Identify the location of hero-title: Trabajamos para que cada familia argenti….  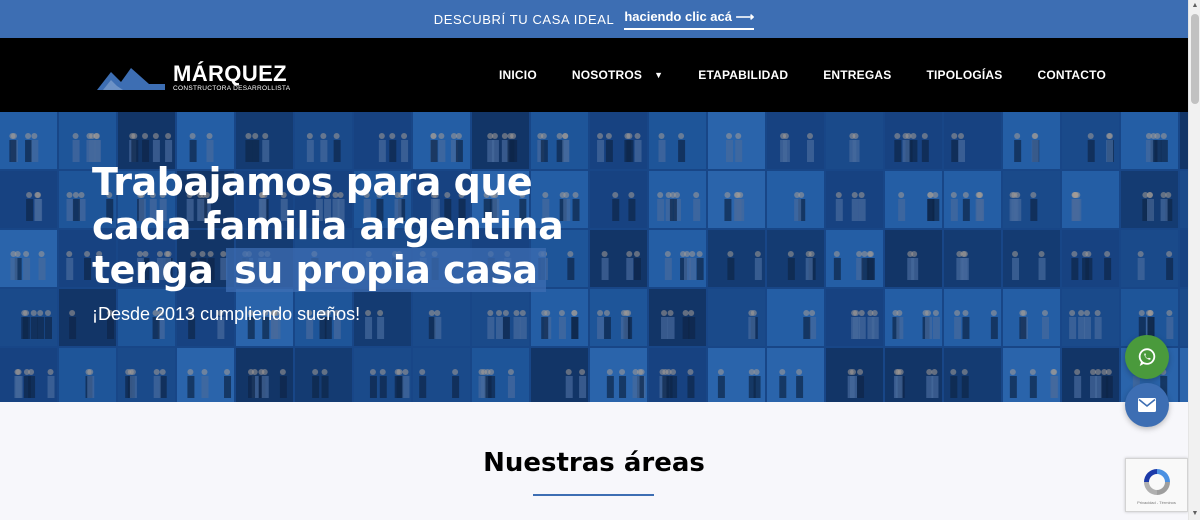
(328, 226).